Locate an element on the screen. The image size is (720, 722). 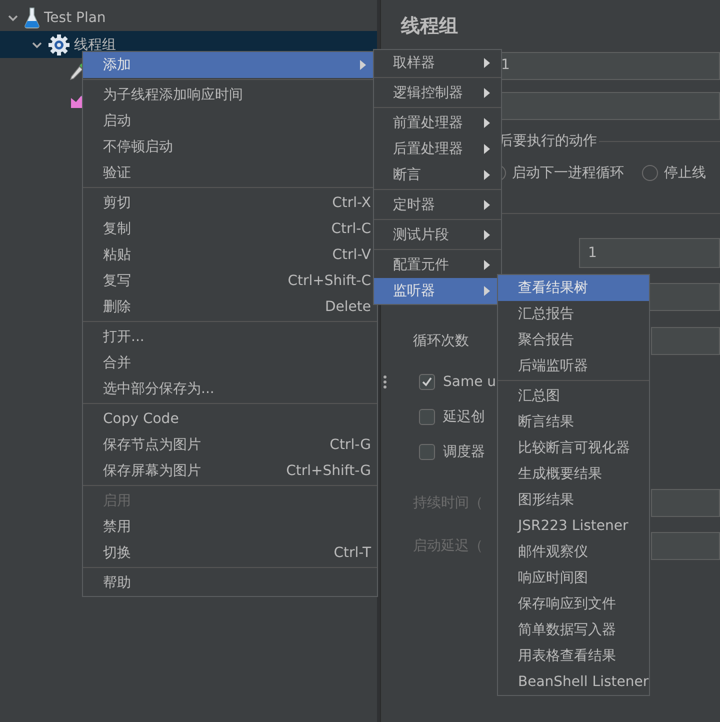
menu-item: 保存节点为图片 Ctrl-G is located at coordinates (230, 445).